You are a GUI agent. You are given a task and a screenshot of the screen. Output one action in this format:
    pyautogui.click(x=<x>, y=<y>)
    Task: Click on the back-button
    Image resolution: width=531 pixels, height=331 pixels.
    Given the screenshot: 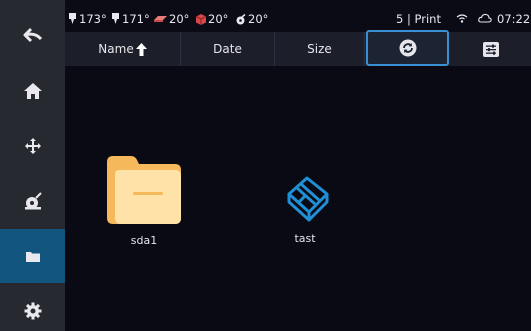 What is the action you would take?
    pyautogui.click(x=32, y=35)
    